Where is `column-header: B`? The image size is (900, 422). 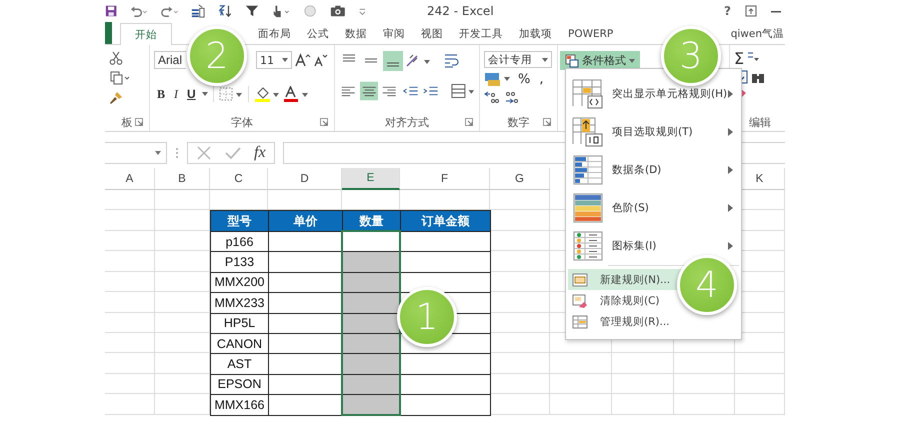 column-header: B is located at coordinates (182, 179).